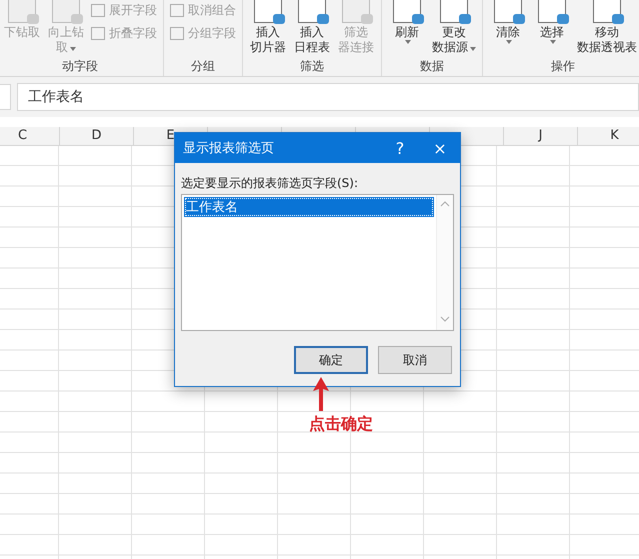  What do you see at coordinates (552, 22) in the screenshot?
I see `ribbon-button: 选择` at bounding box center [552, 22].